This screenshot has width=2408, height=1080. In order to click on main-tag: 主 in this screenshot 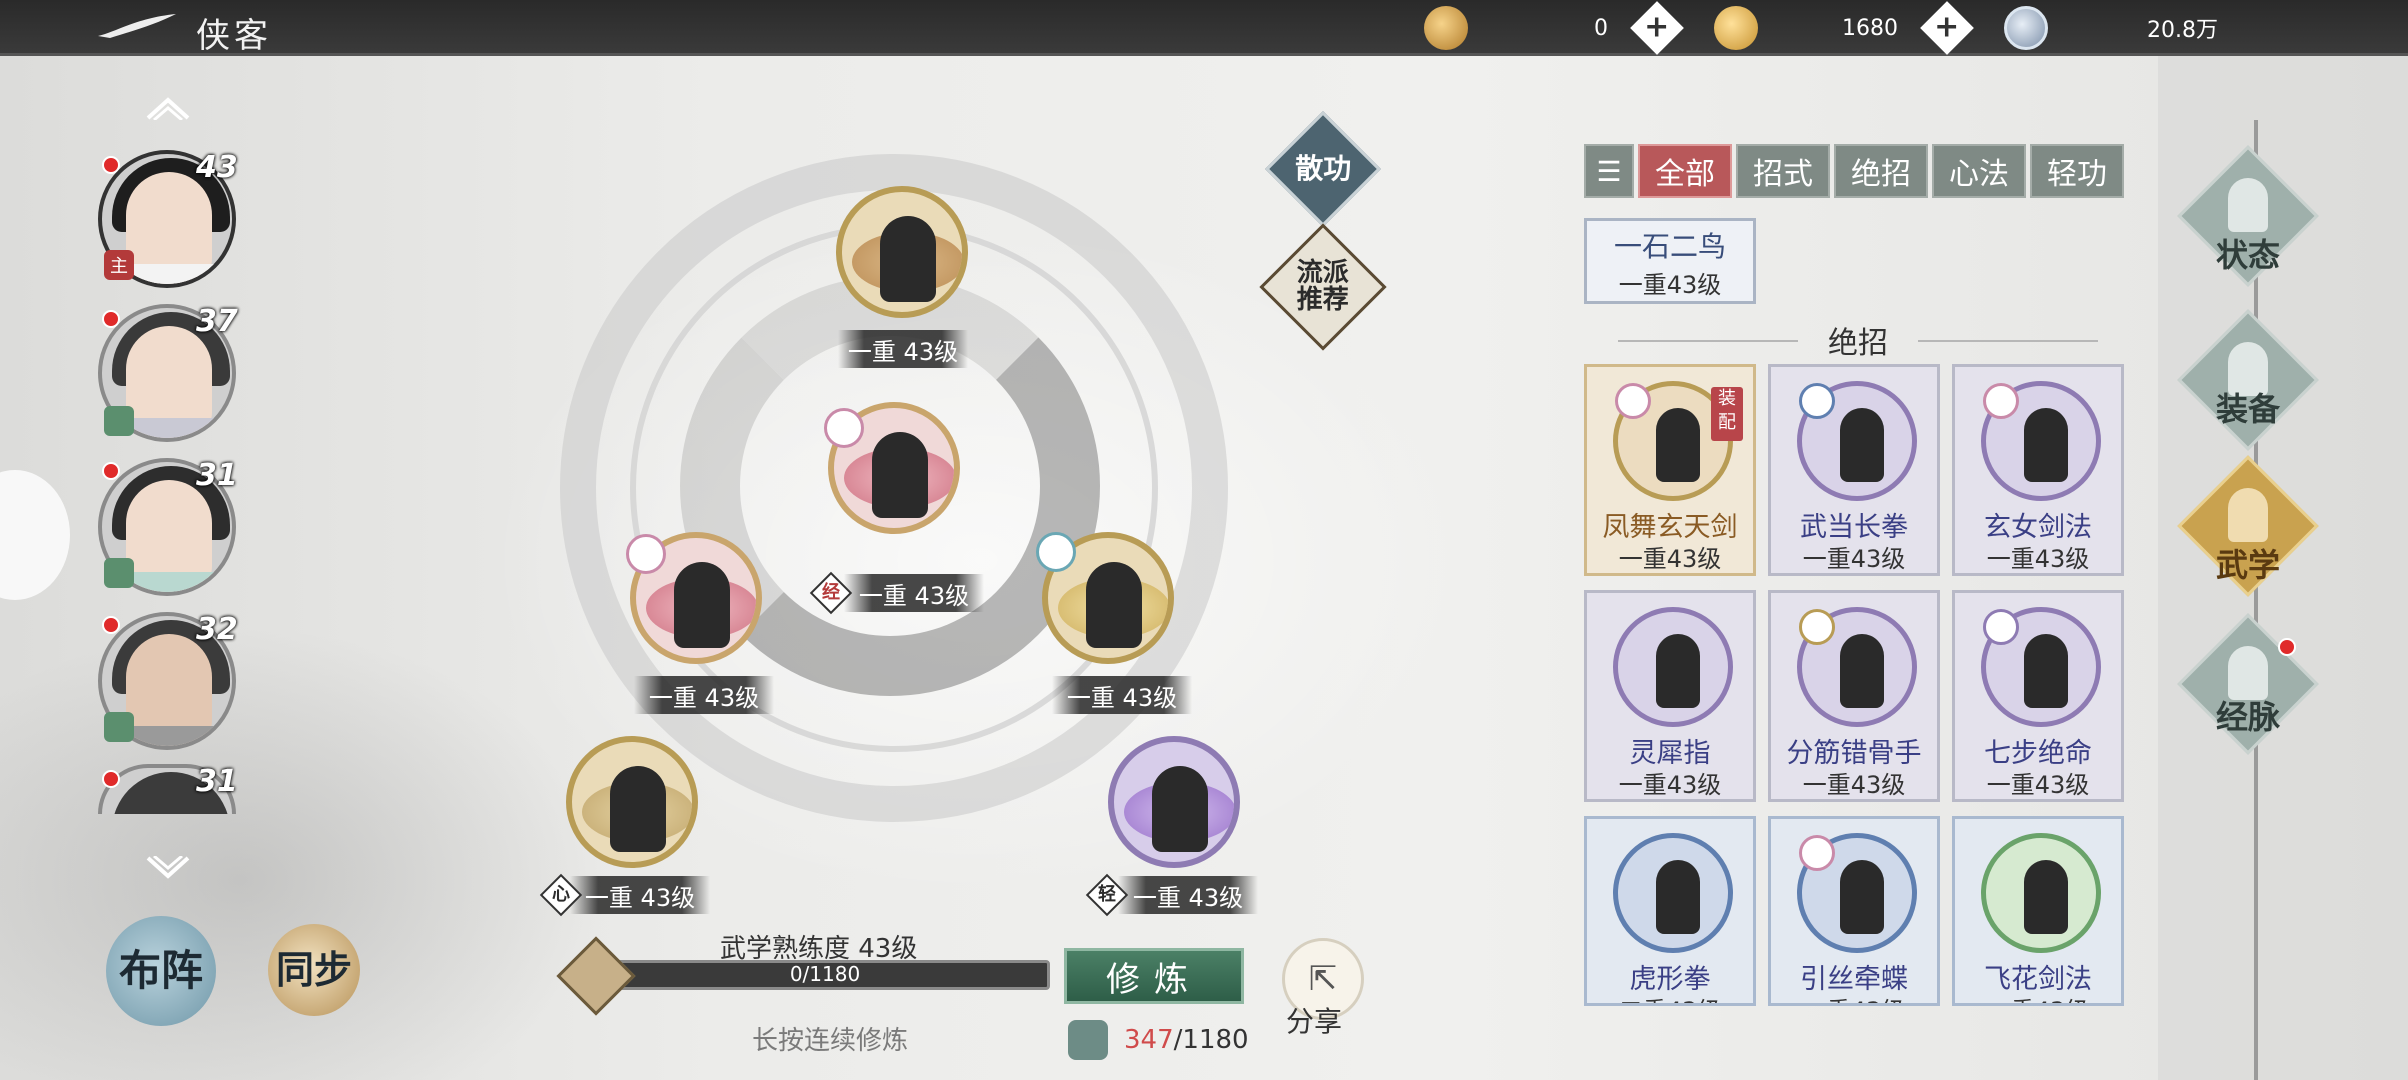, I will do `click(119, 265)`.